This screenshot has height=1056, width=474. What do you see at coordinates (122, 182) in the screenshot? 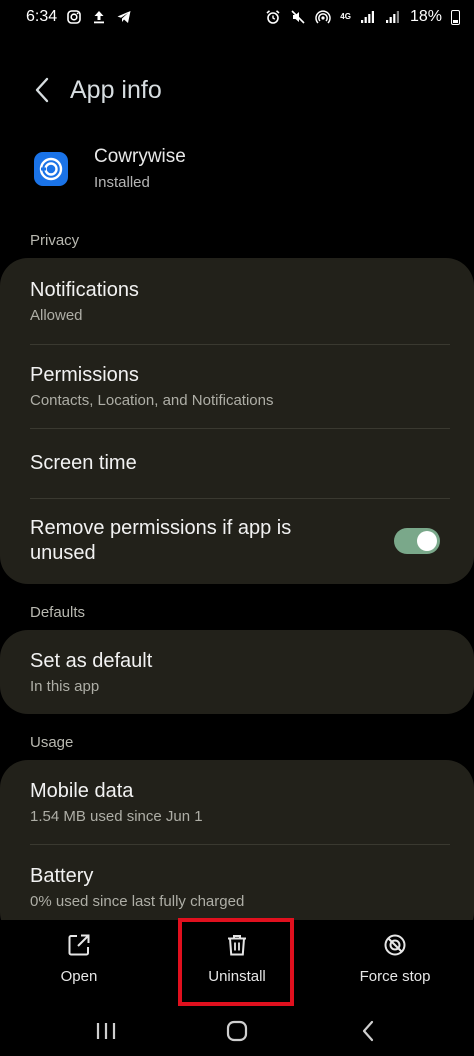
I see `app-install-status: Installed` at bounding box center [122, 182].